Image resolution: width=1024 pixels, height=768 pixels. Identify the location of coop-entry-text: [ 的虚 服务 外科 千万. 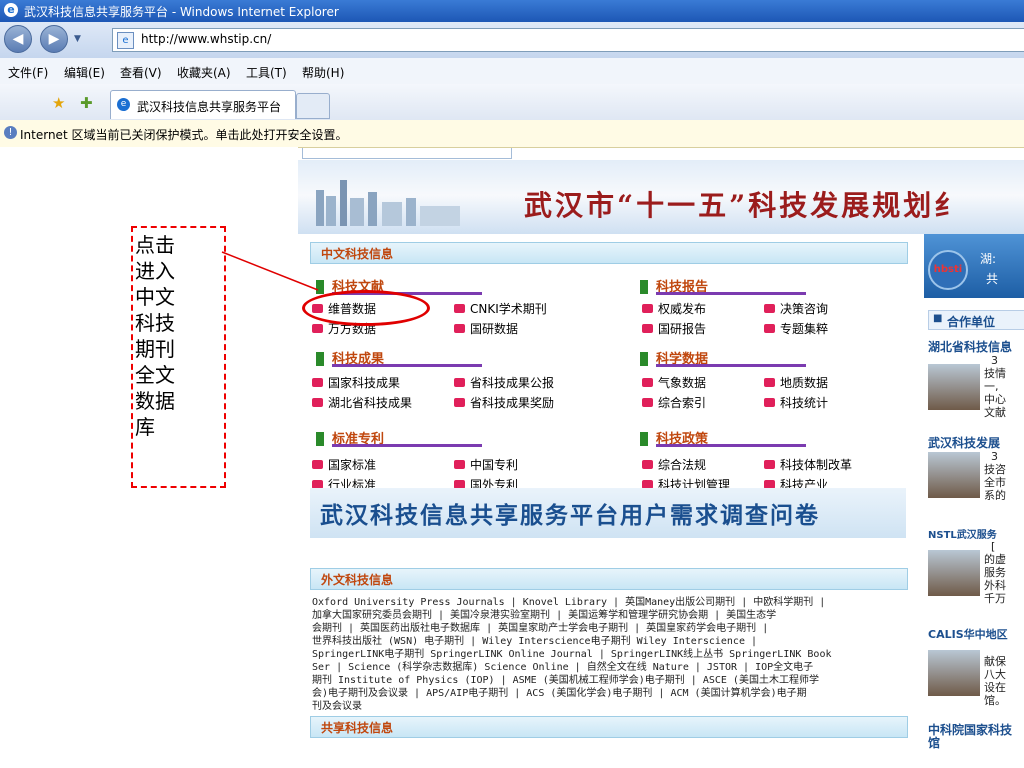
(995, 572).